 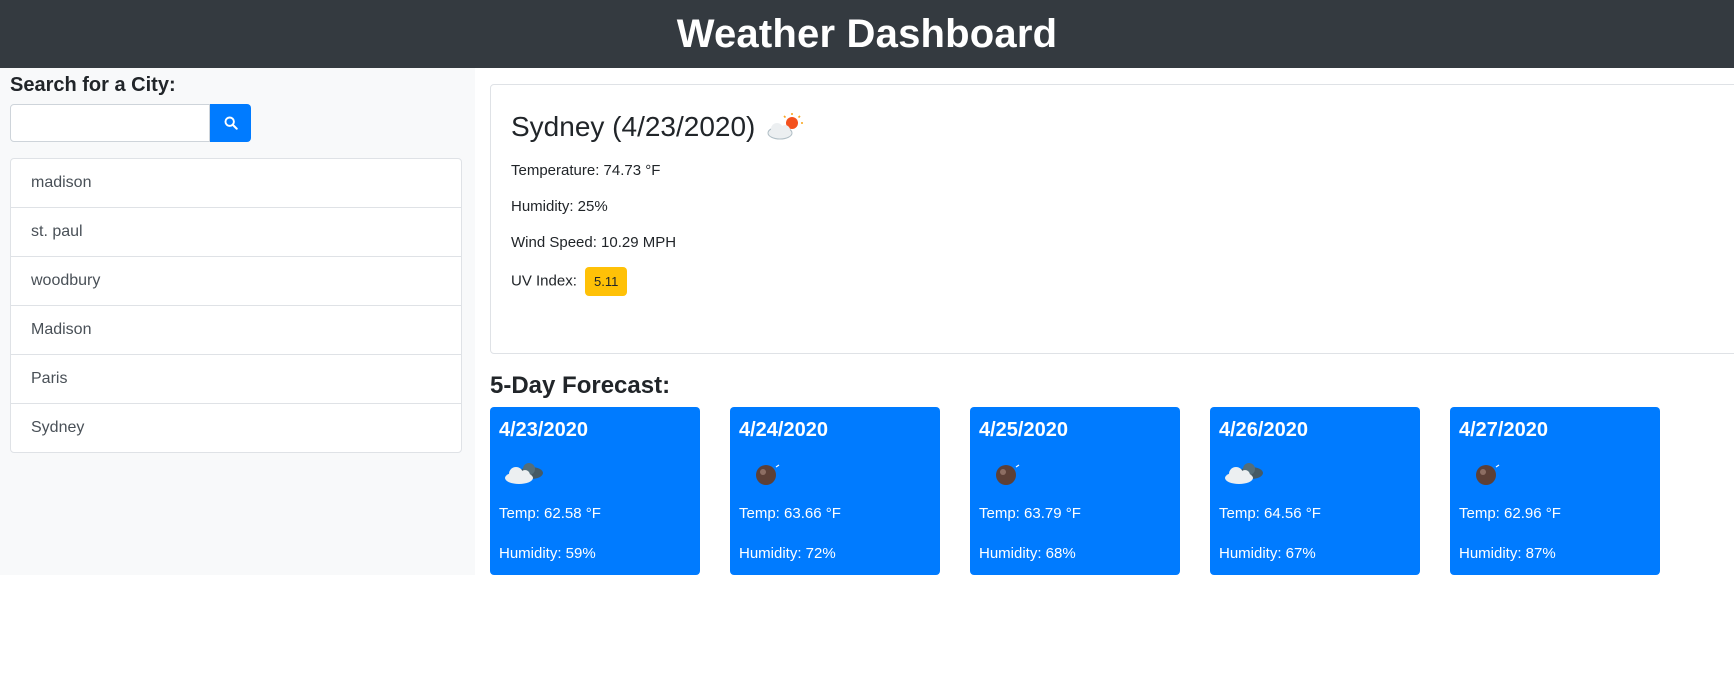 What do you see at coordinates (835, 491) in the screenshot?
I see `forecast-card: 4/24/2020 Temp: 63.66 °F Humidity: 72%` at bounding box center [835, 491].